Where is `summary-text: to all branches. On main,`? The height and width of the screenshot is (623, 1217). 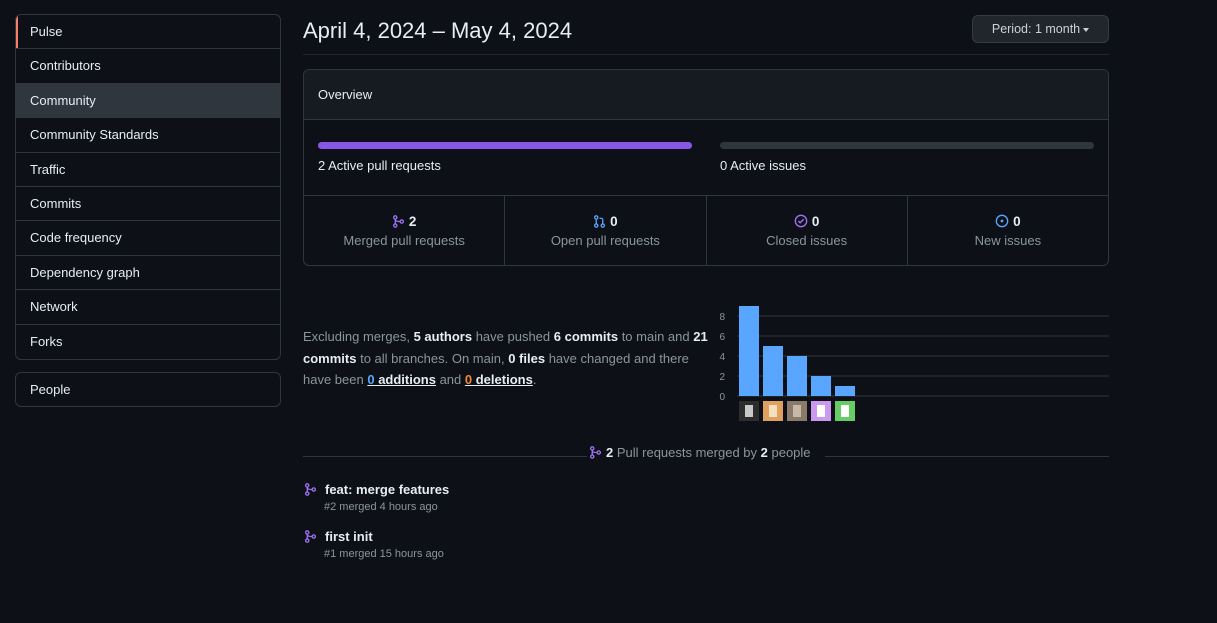
summary-text: to all branches. On main, is located at coordinates (432, 358).